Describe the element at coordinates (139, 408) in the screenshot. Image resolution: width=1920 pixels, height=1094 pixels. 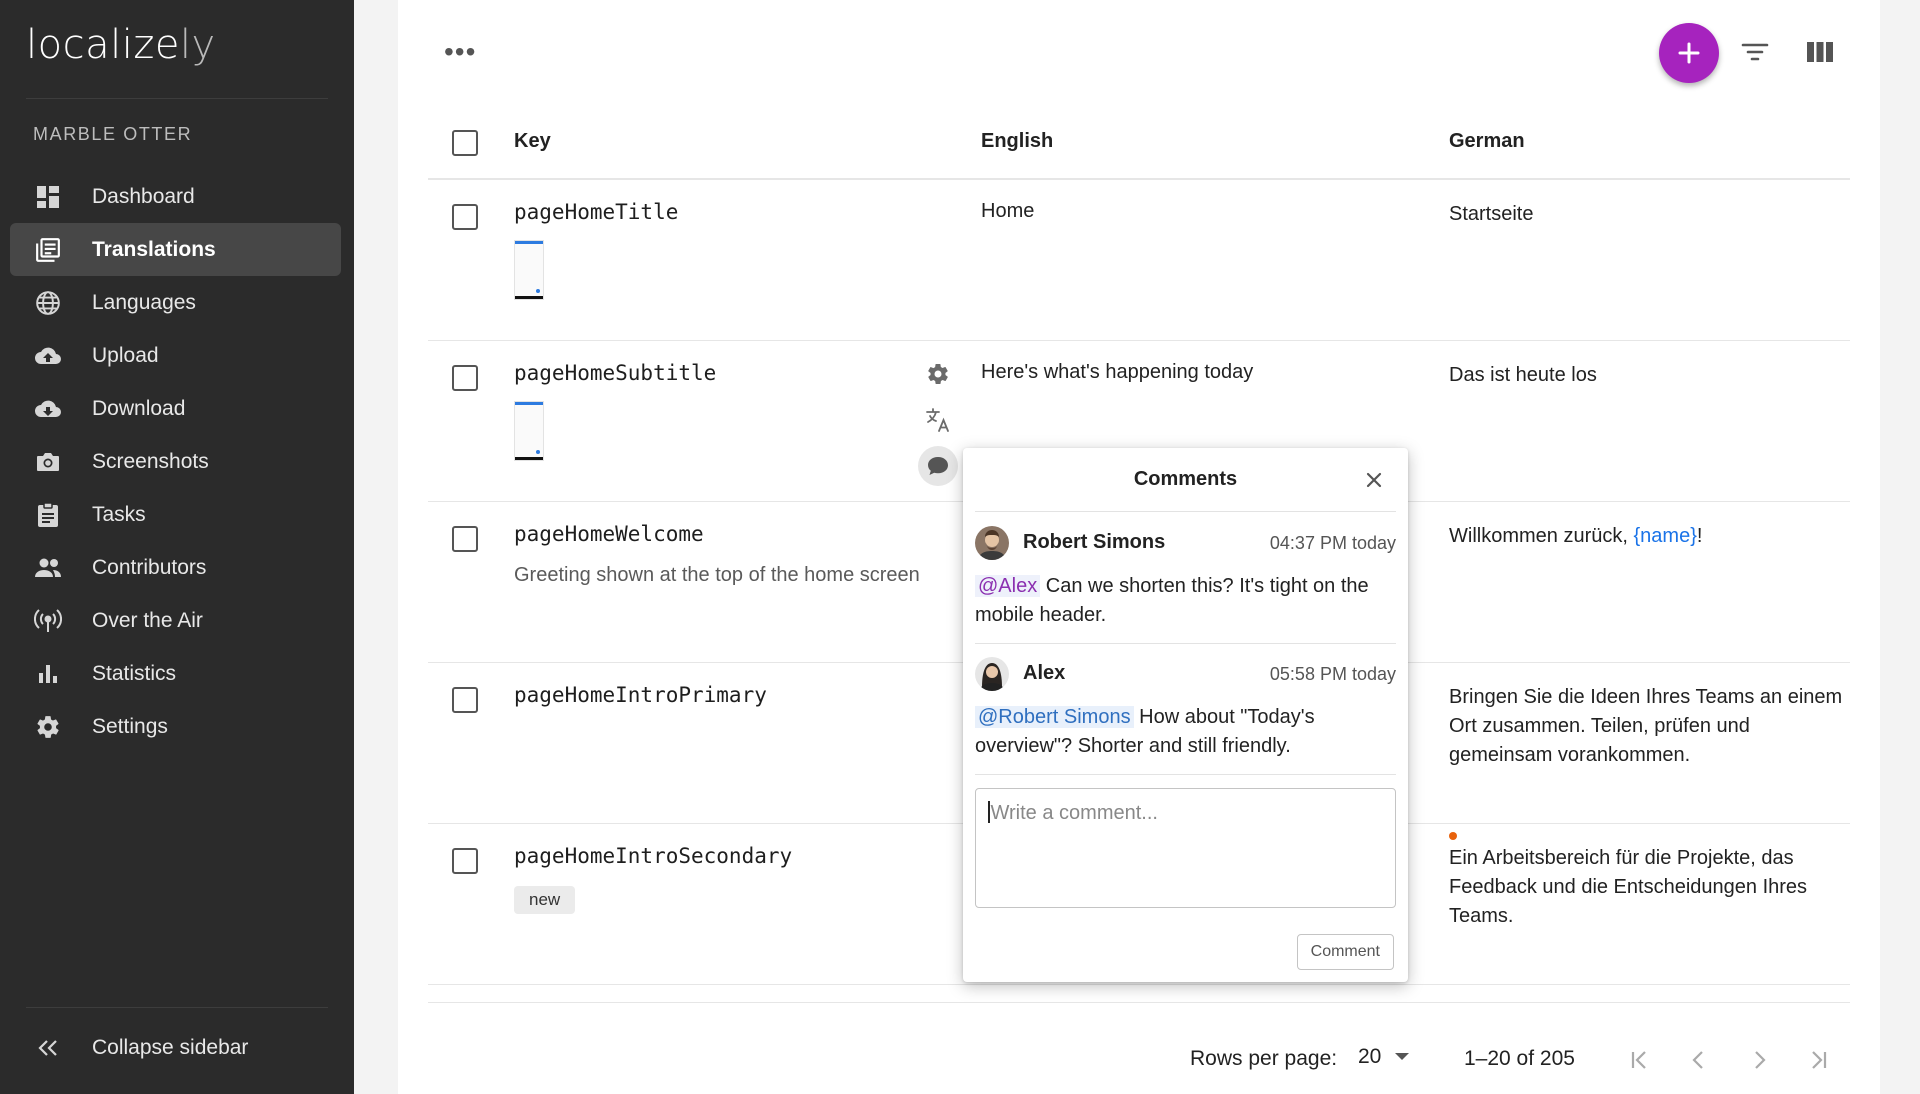
I see `sidebar-item-label: Download` at that location.